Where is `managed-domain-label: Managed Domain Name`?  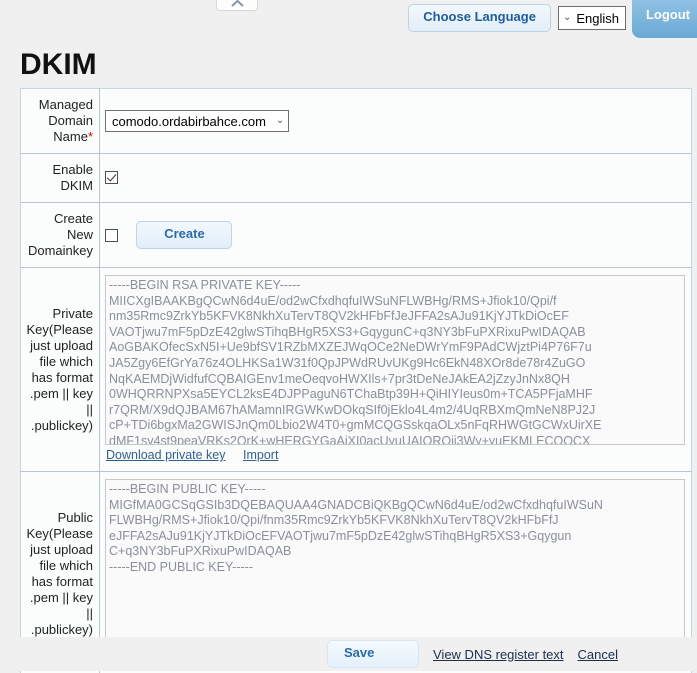 managed-domain-label: Managed Domain Name is located at coordinates (65, 120).